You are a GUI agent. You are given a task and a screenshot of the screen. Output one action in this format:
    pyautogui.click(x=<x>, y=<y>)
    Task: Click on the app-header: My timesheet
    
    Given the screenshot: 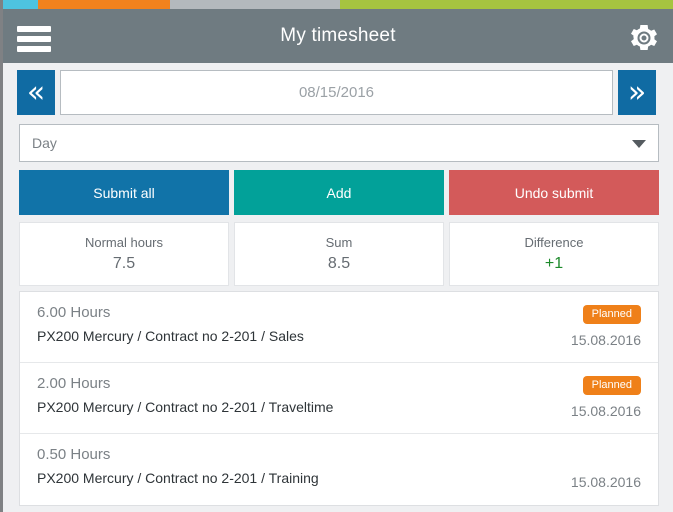 What is the action you would take?
    pyautogui.click(x=338, y=36)
    